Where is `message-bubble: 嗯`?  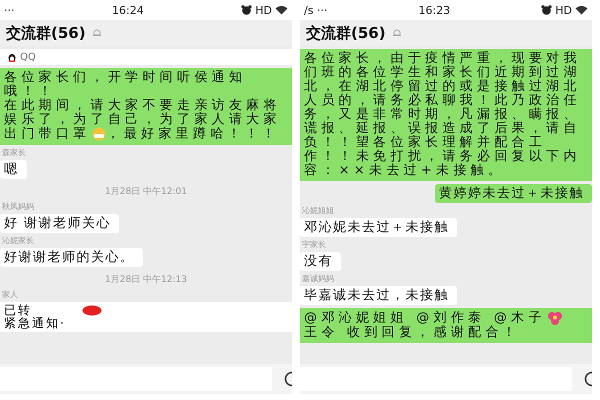
message-bubble: 嗯 is located at coordinates (13, 169).